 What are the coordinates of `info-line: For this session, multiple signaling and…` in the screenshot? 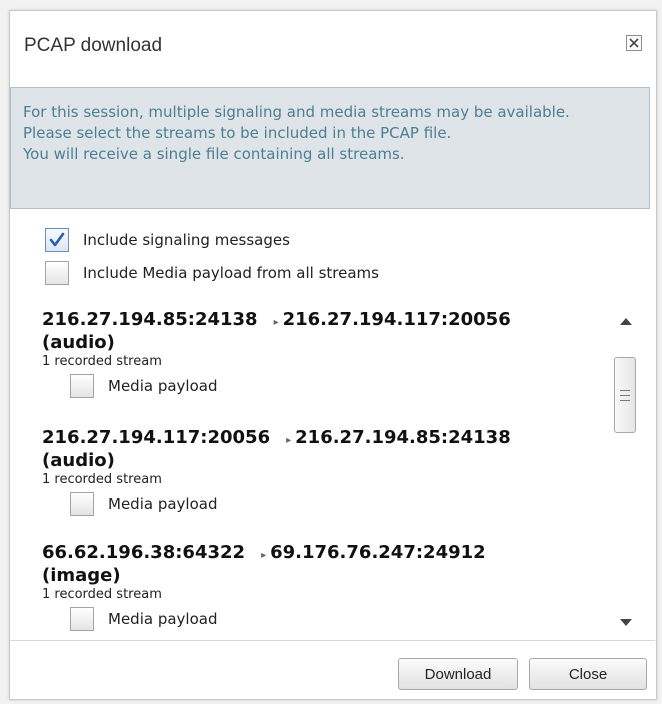 It's located at (296, 112).